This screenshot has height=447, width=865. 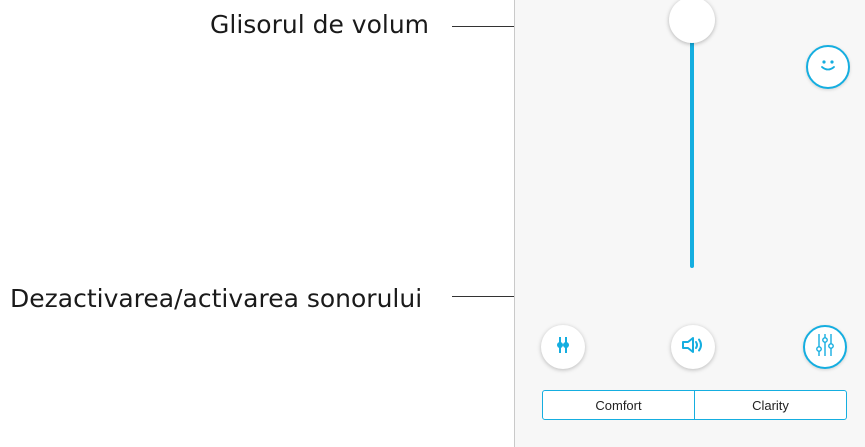 I want to click on mute-toggle-button, so click(x=693, y=347).